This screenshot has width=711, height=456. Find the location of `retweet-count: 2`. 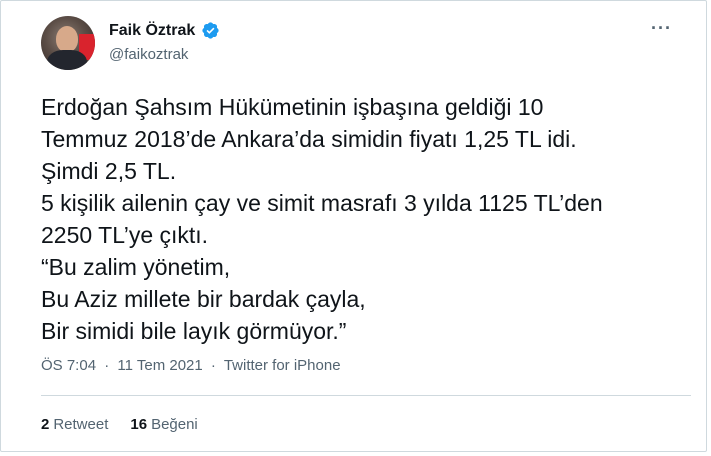

retweet-count: 2 is located at coordinates (45, 424).